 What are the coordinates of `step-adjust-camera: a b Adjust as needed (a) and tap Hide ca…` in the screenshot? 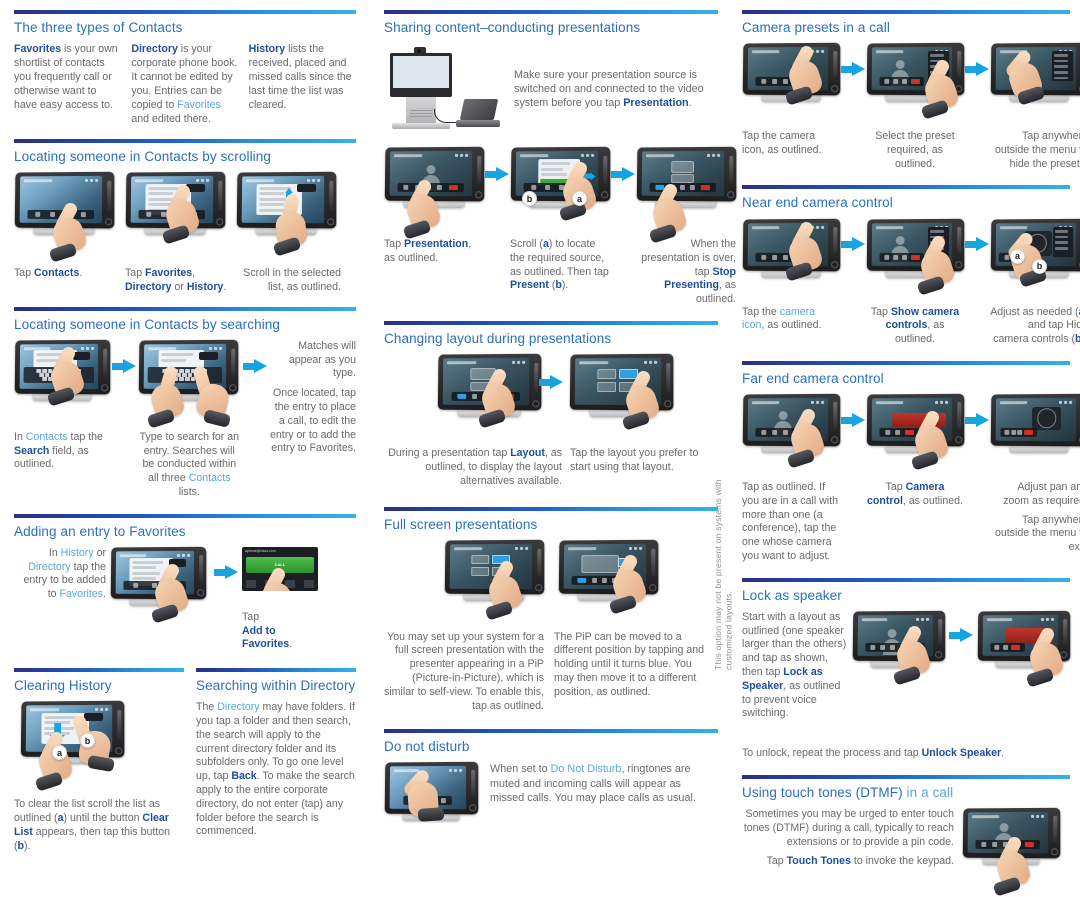 It's located at (1035, 282).